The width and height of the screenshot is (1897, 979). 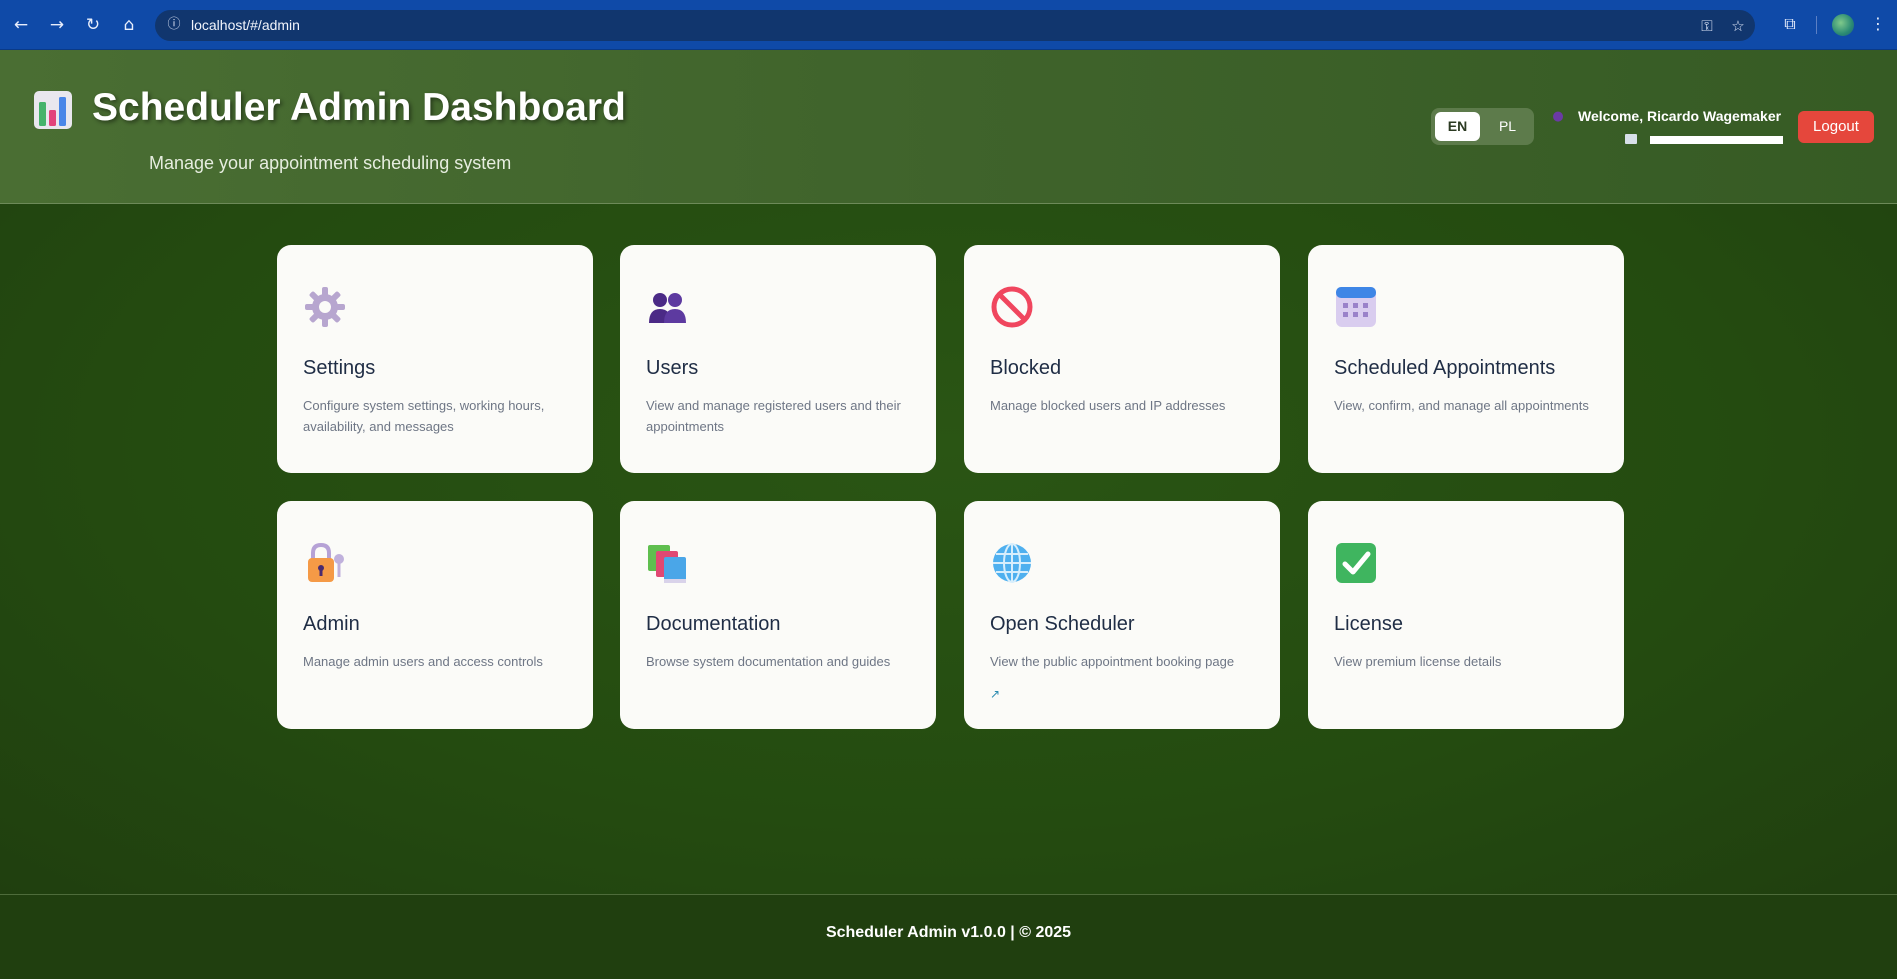 I want to click on browser-toolbar: ← → ↻ ⌂ ⓘ localhost/#/admin ⚿ ☆ ⧉ ⋮, so click(x=948, y=25).